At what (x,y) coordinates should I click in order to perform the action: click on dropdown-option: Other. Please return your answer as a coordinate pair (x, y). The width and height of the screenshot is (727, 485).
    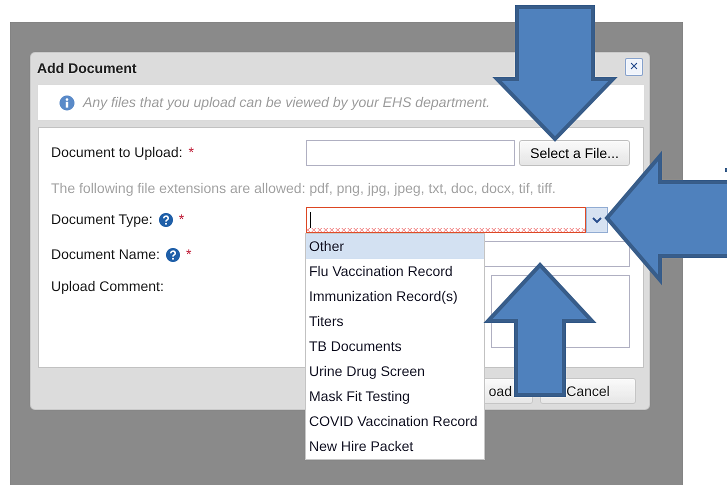
    Looking at the image, I should click on (395, 246).